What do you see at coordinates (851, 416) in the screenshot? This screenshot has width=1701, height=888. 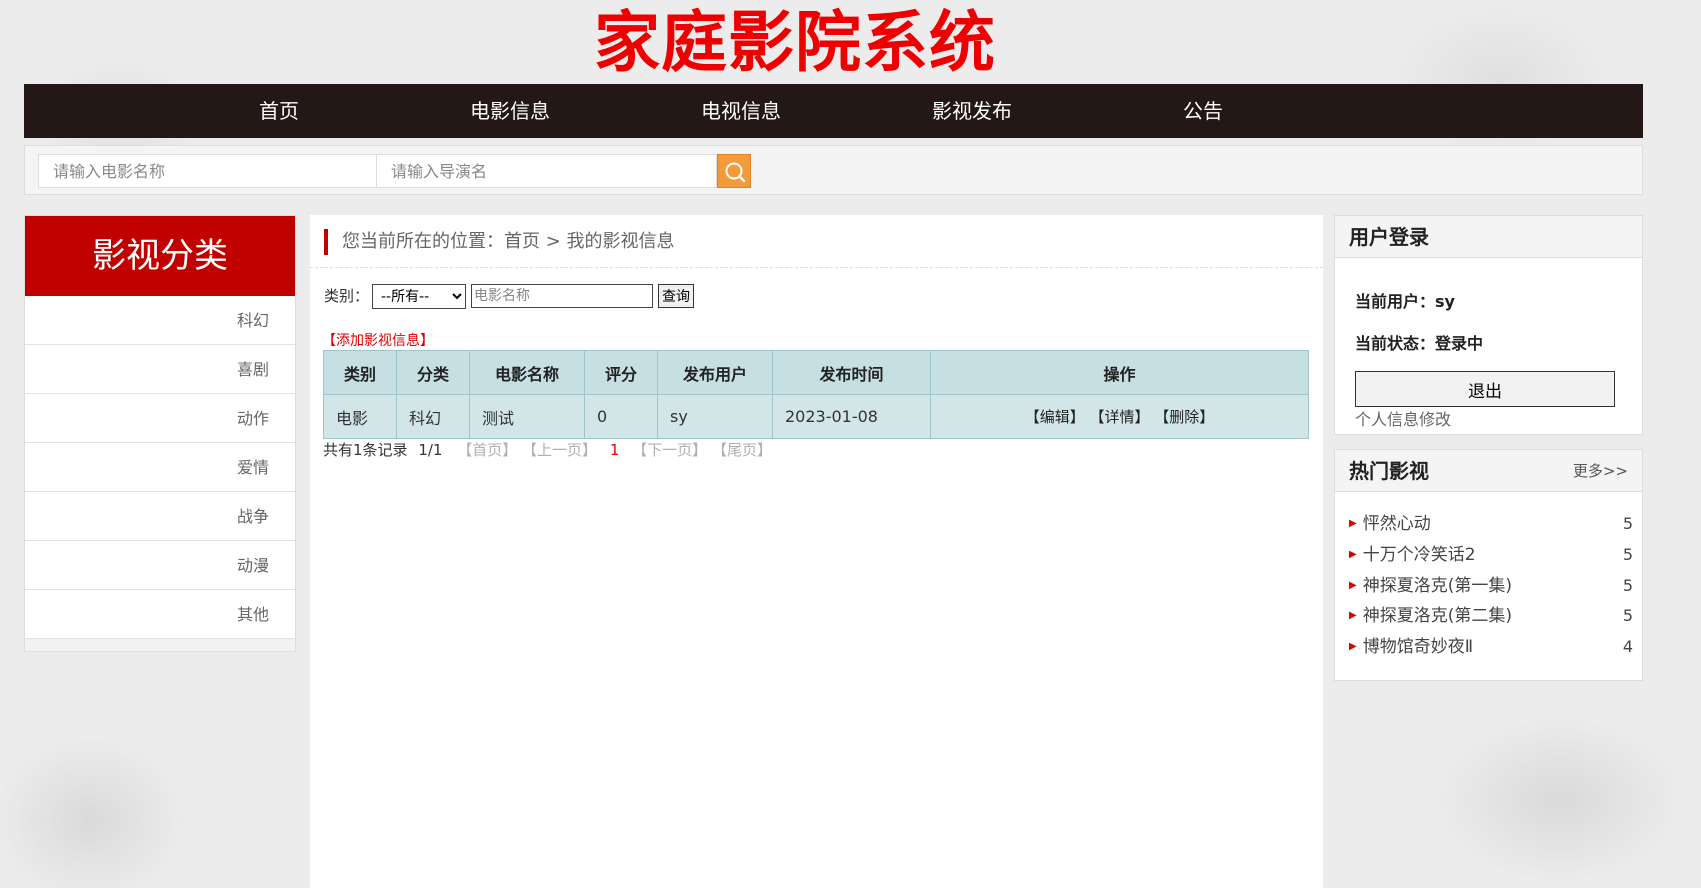 I see `cell-time: 2023-01-08` at bounding box center [851, 416].